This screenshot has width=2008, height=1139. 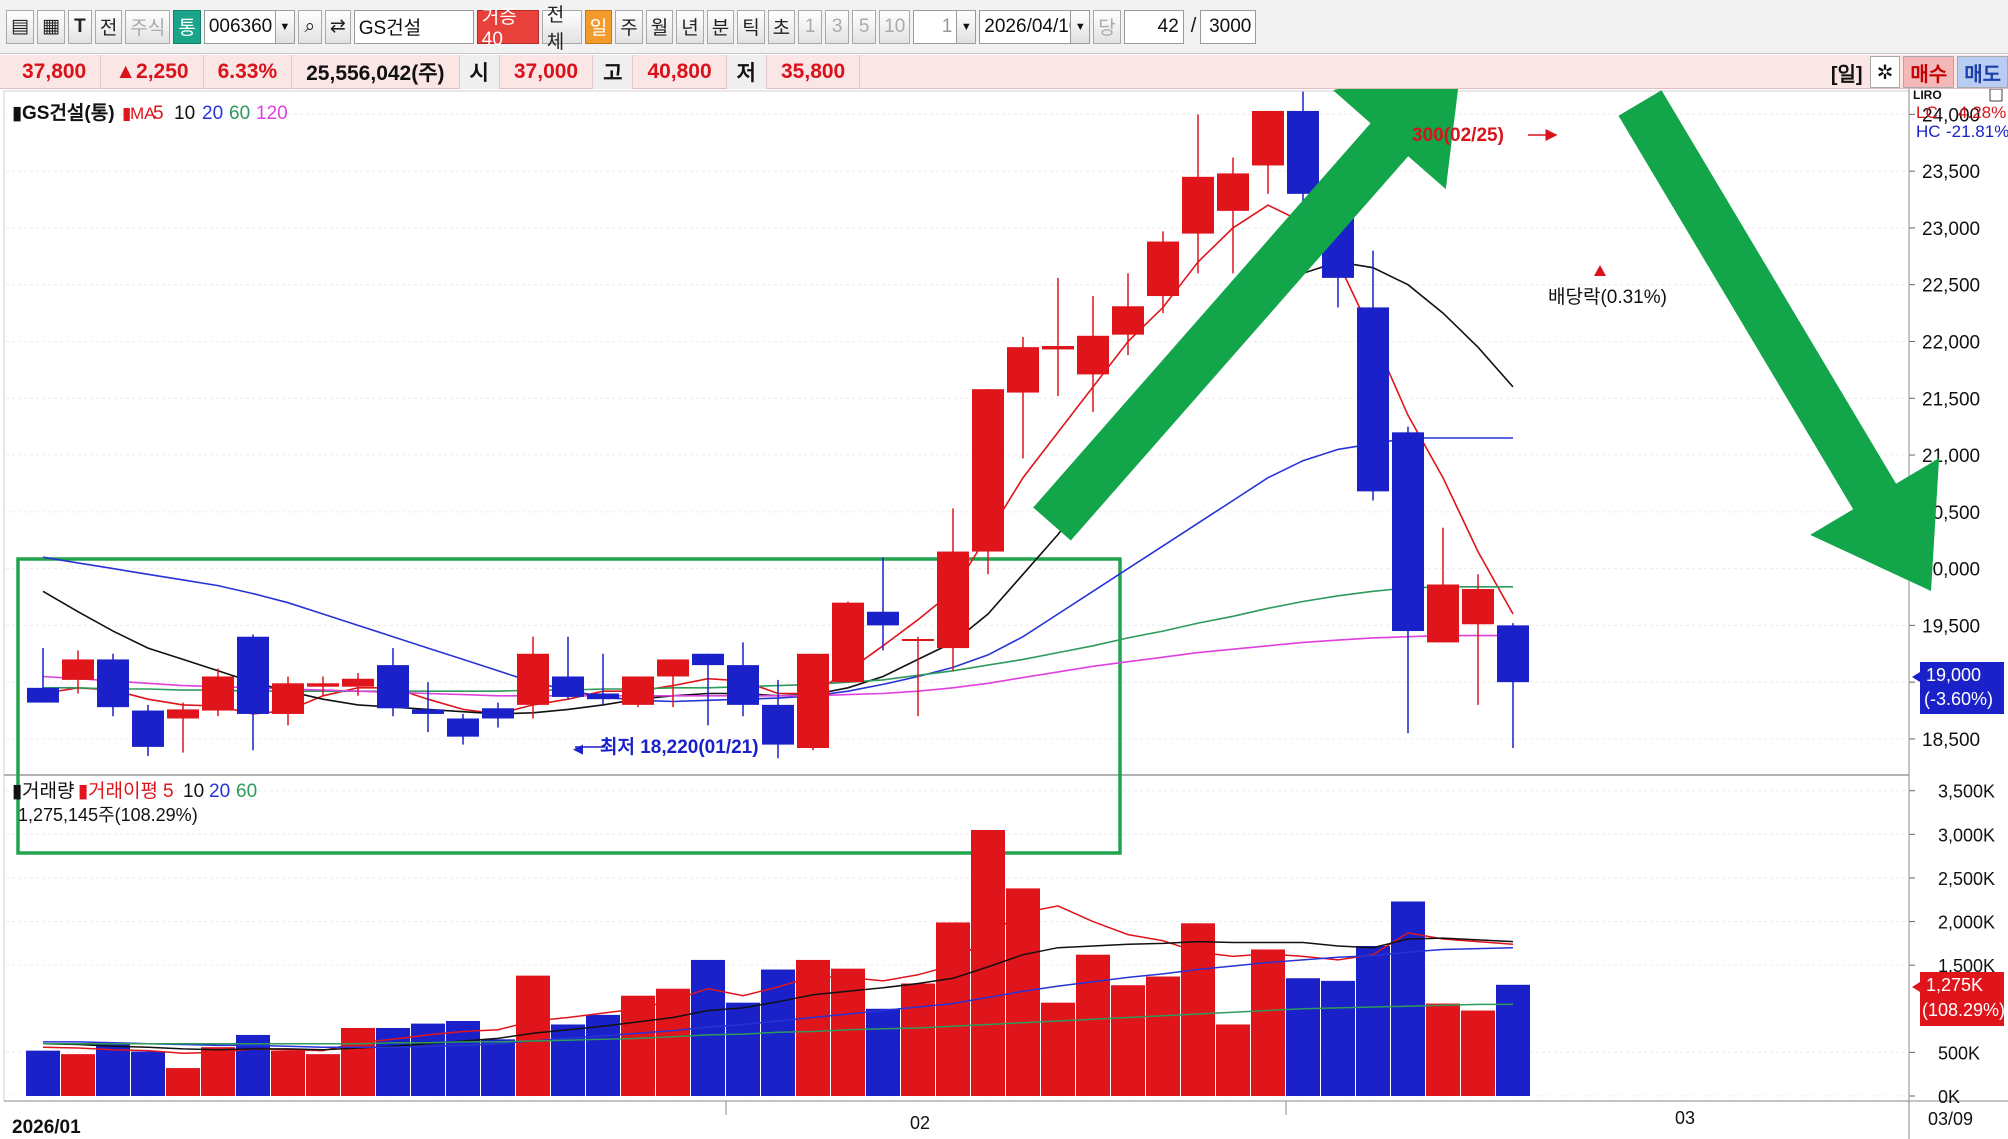 What do you see at coordinates (814, 71) in the screenshot?
I see `low-price: 35,800` at bounding box center [814, 71].